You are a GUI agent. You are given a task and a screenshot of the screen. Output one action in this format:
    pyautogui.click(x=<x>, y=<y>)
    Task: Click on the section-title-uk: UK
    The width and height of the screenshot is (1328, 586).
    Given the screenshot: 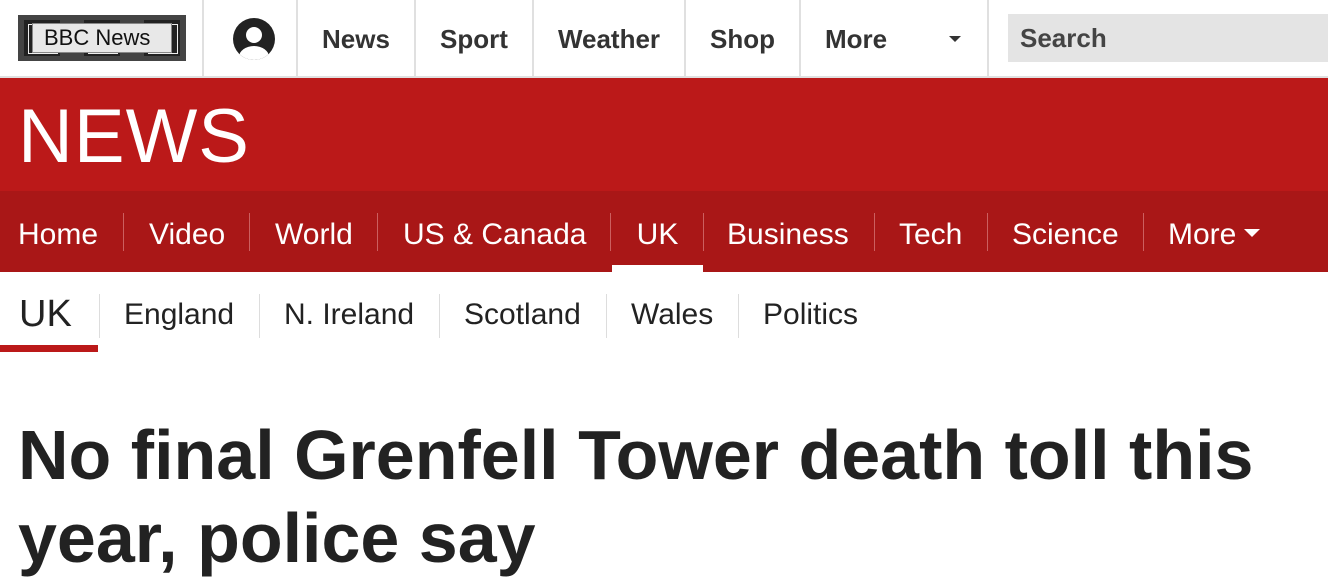 What is the action you would take?
    pyautogui.click(x=45, y=313)
    